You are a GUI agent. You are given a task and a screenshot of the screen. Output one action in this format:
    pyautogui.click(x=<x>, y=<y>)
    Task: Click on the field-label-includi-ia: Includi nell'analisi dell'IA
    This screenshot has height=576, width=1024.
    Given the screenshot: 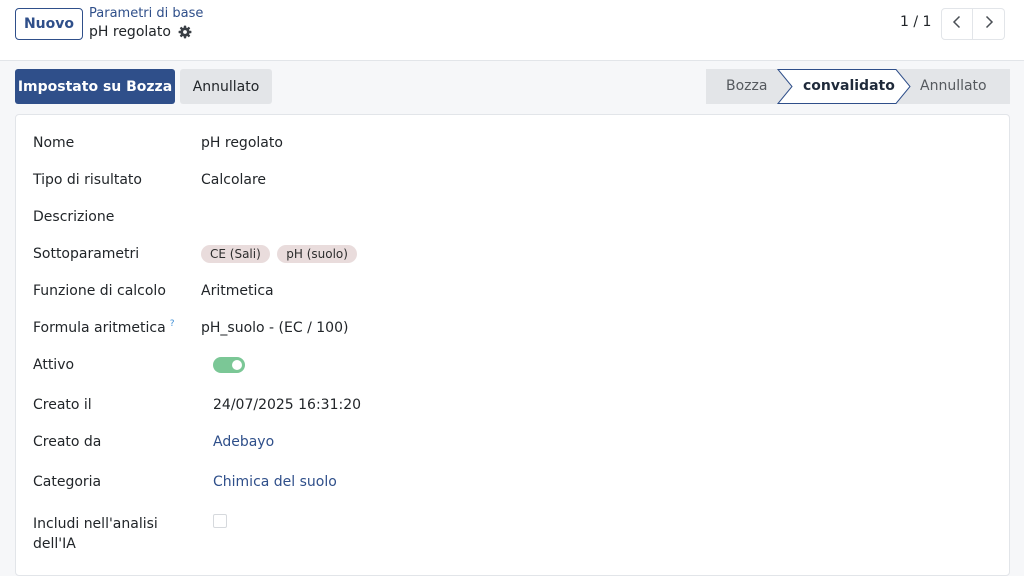 What is the action you would take?
    pyautogui.click(x=95, y=534)
    